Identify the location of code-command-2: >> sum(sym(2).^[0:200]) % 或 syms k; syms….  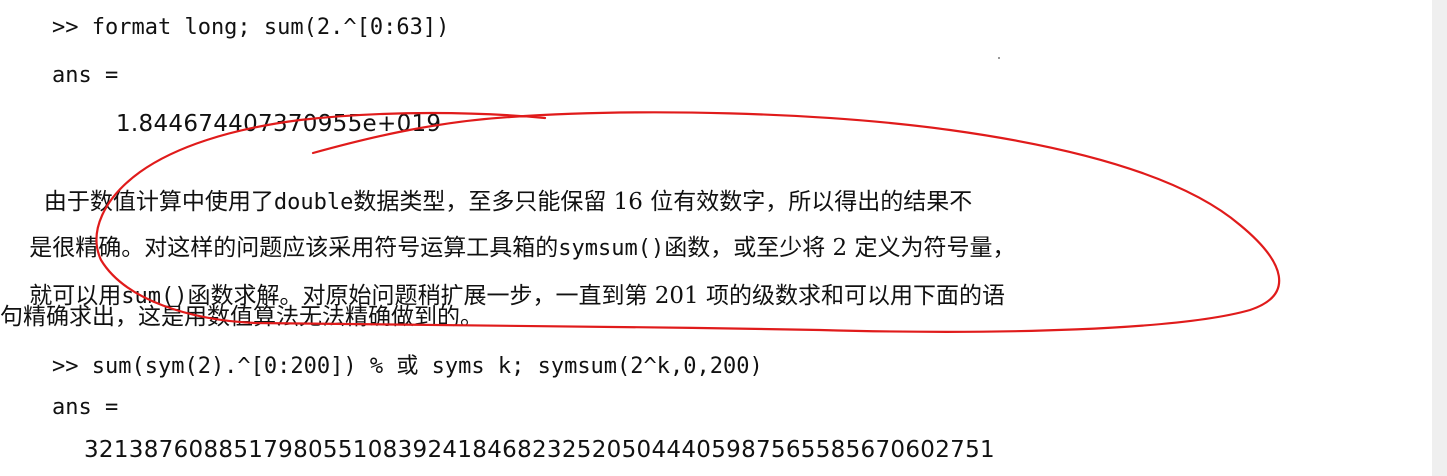
(407, 366).